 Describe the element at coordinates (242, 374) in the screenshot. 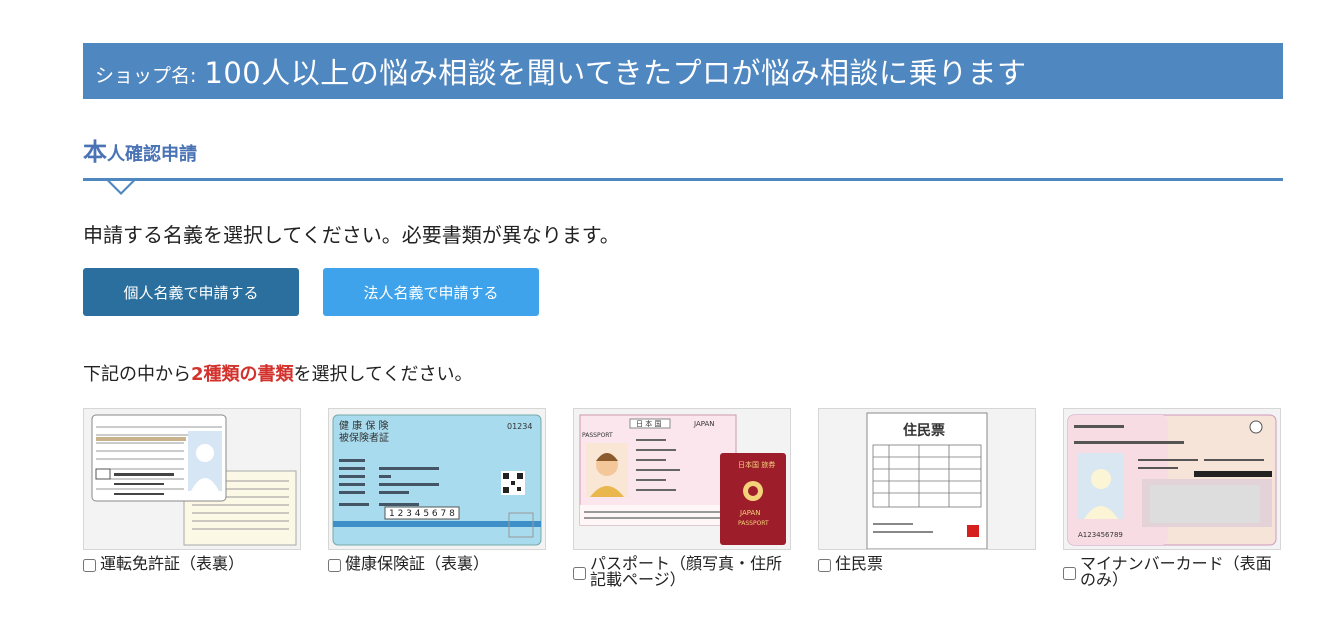

I see `document-instruction-highlight: 2種類の書類` at that location.